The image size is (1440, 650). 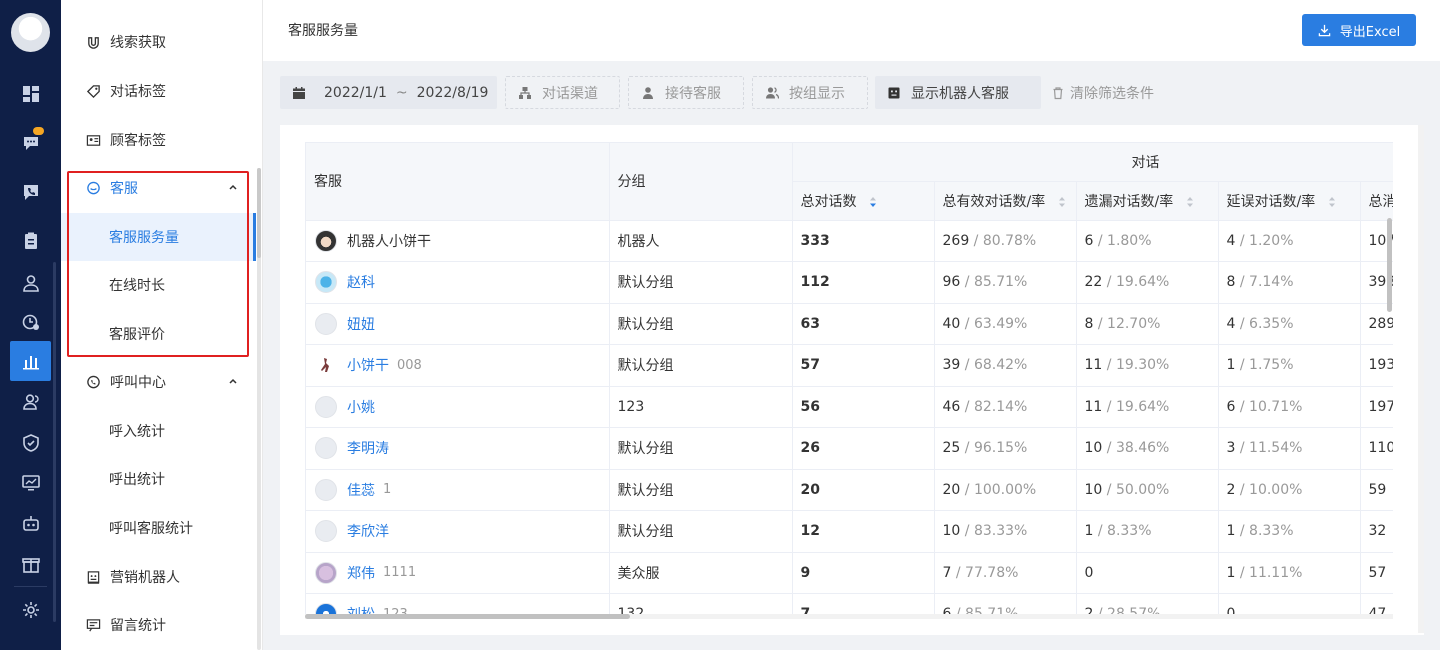 I want to click on cell-agent: 小姚, so click(x=458, y=407).